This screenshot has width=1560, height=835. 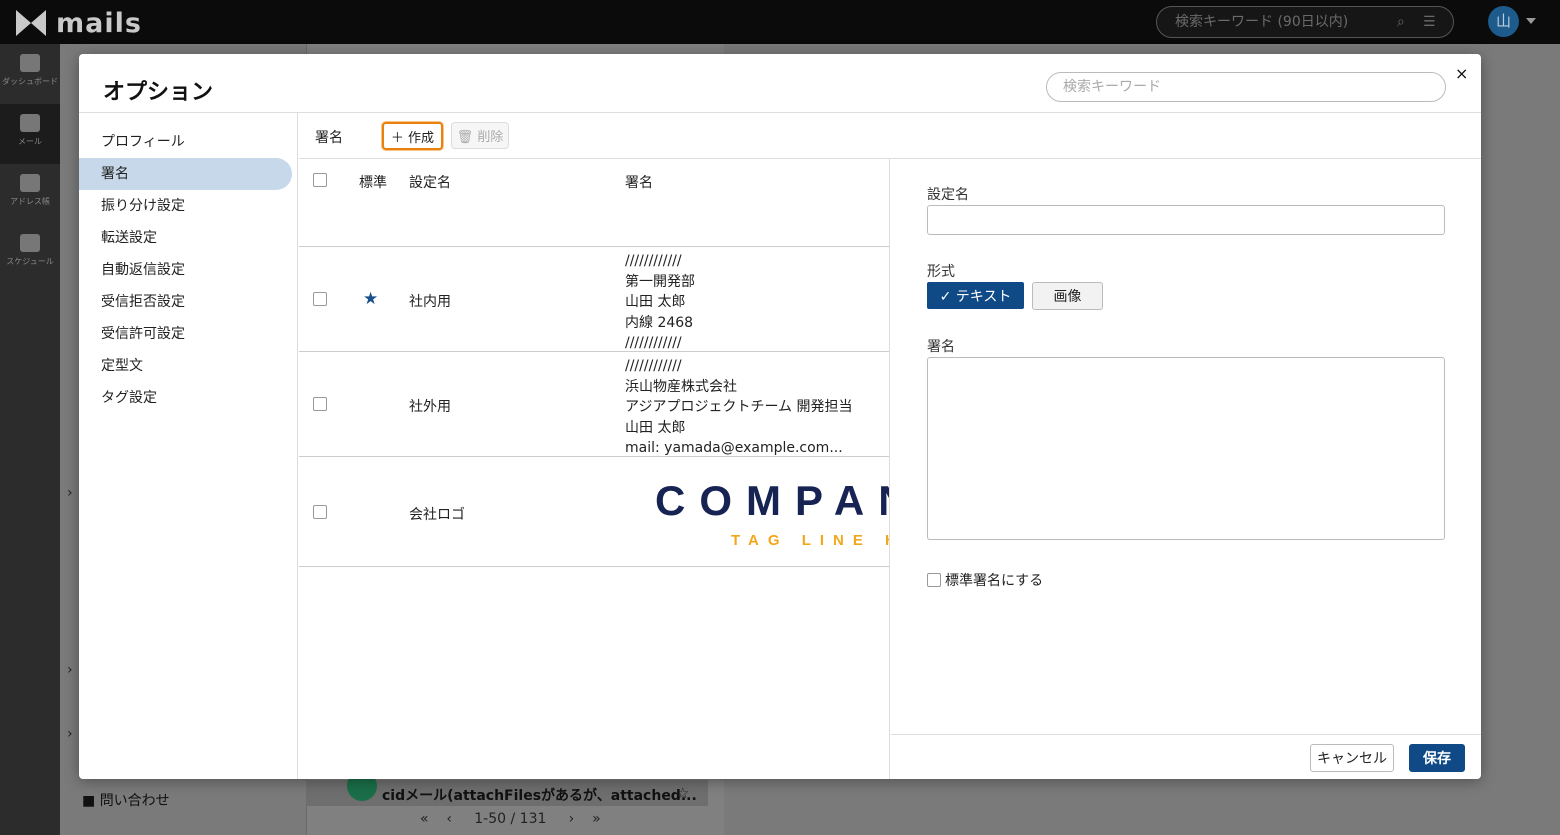 What do you see at coordinates (424, 819) in the screenshot?
I see `first-page-icon: «` at bounding box center [424, 819].